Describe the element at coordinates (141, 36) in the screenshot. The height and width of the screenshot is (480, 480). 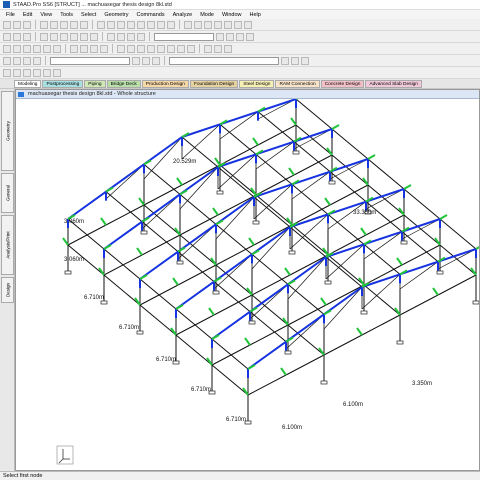
I see `split-icon` at that location.